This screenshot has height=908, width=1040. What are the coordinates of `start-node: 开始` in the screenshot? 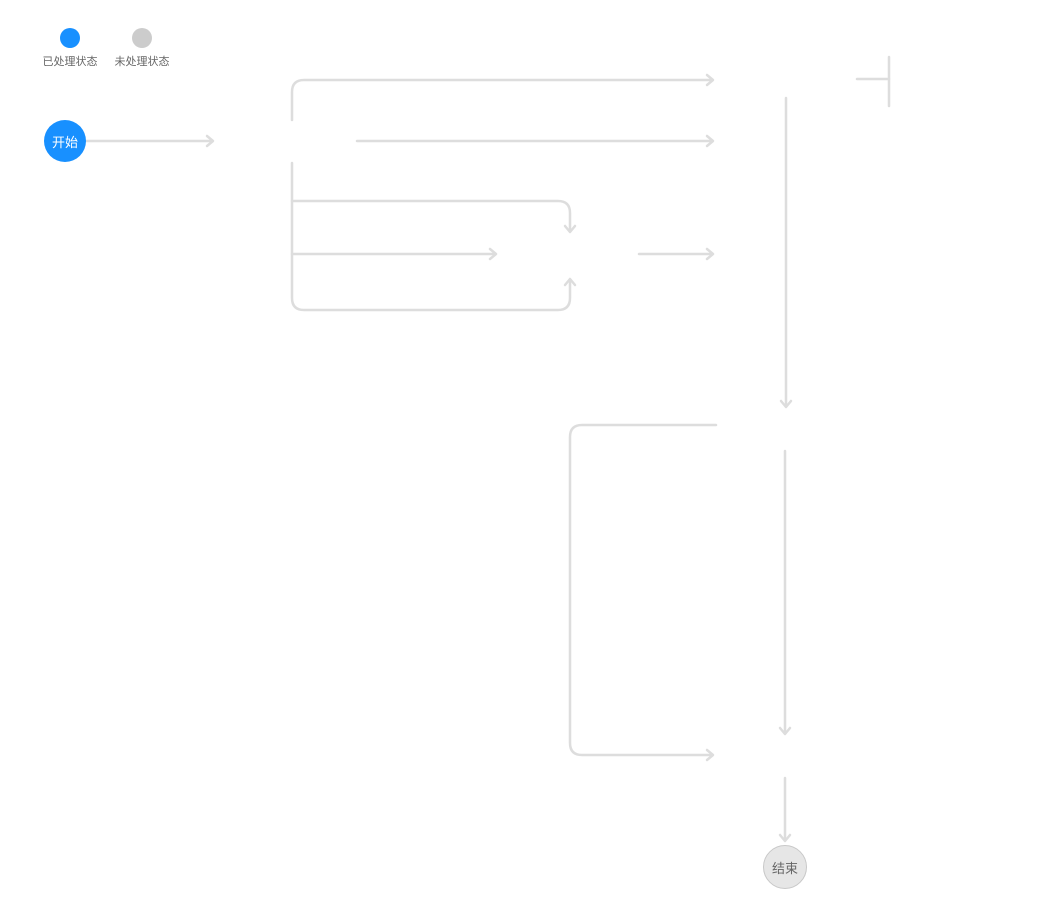 It's located at (65, 141).